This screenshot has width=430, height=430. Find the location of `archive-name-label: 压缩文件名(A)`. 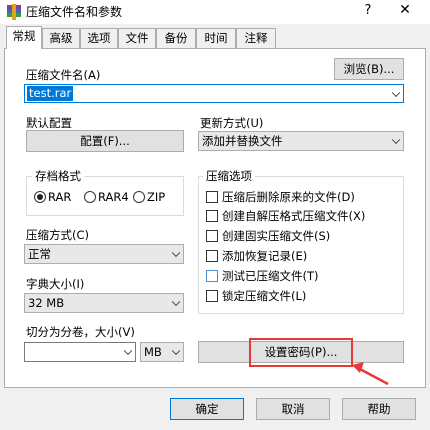

archive-name-label: 压缩文件名(A) is located at coordinates (63, 75).